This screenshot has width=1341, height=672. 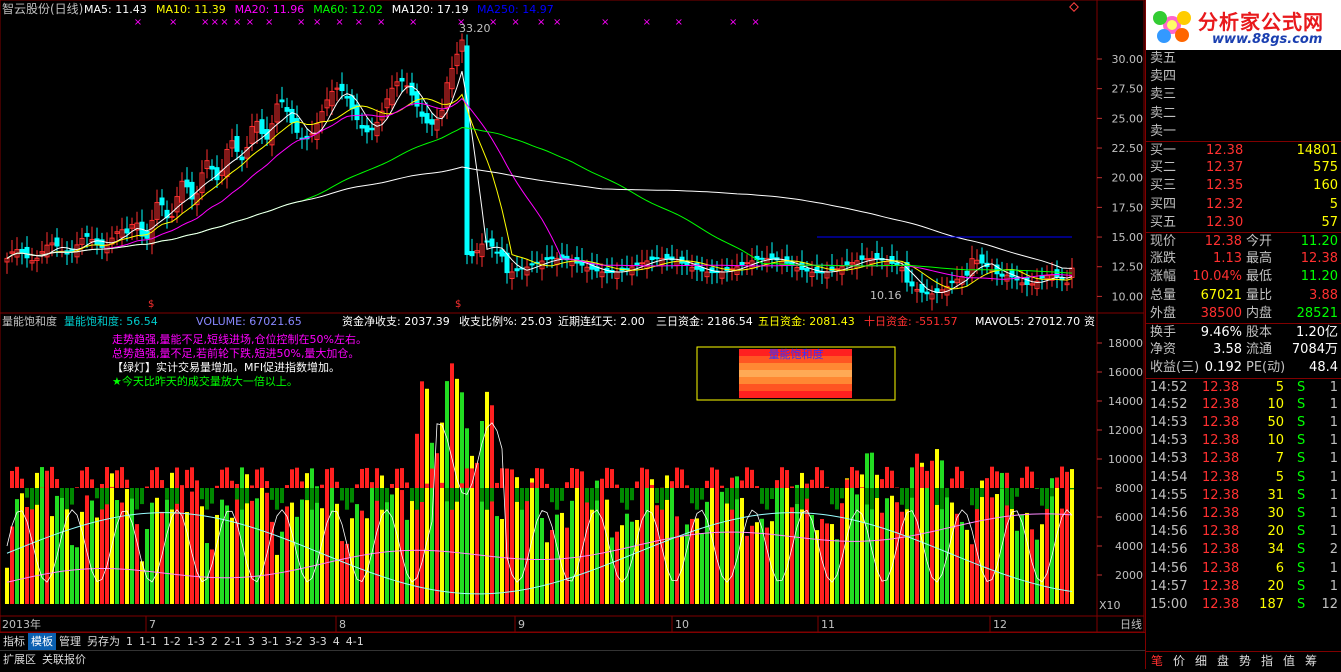 I want to click on quote-label: 总量, so click(x=1163, y=296).